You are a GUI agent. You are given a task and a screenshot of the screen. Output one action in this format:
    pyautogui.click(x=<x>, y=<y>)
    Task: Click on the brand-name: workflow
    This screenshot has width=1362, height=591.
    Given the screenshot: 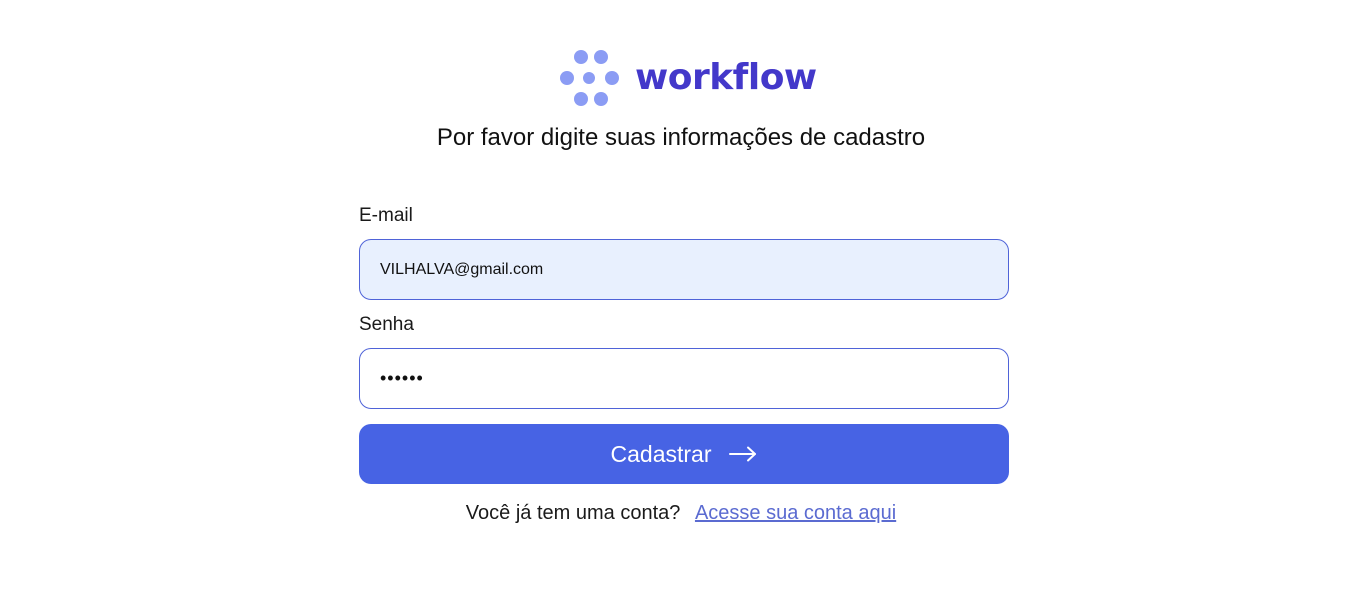 What is the action you would take?
    pyautogui.click(x=726, y=77)
    